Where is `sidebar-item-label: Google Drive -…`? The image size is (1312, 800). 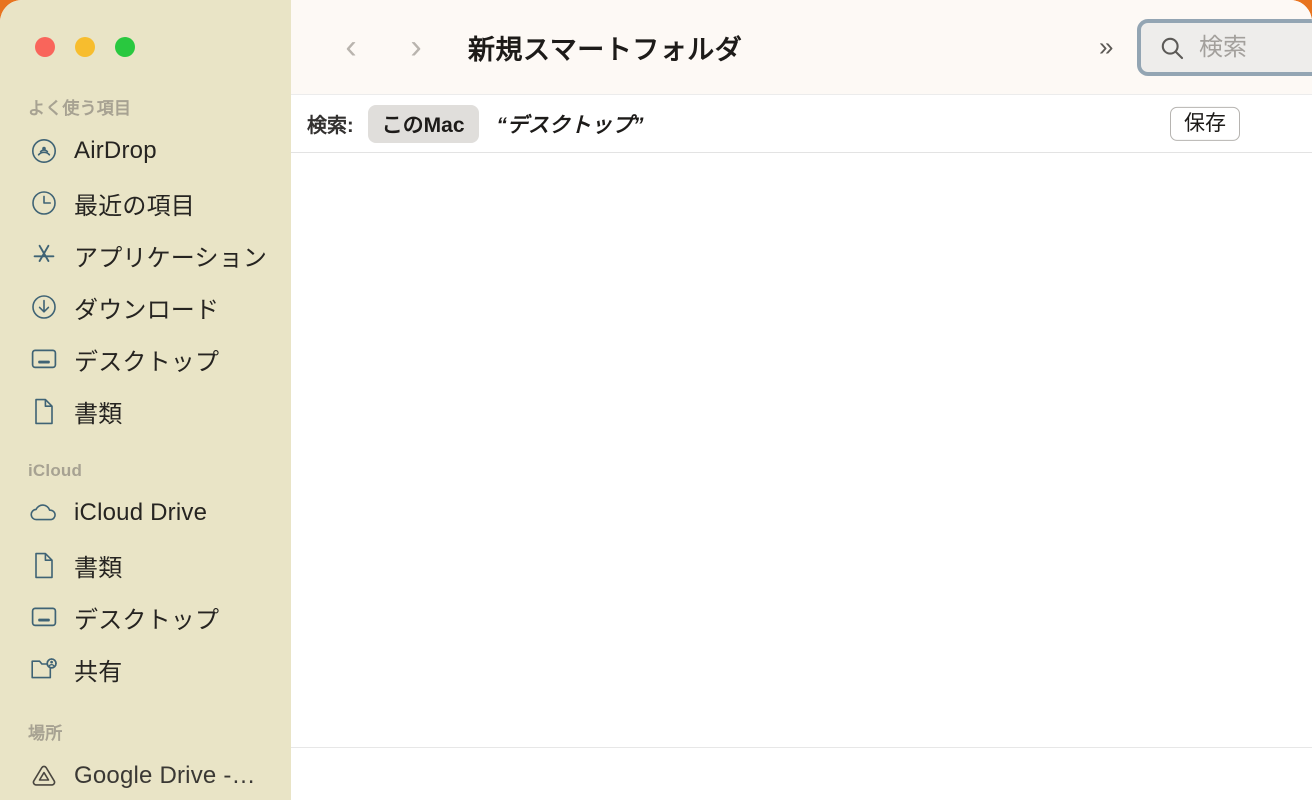
sidebar-item-label: Google Drive -… is located at coordinates (165, 775).